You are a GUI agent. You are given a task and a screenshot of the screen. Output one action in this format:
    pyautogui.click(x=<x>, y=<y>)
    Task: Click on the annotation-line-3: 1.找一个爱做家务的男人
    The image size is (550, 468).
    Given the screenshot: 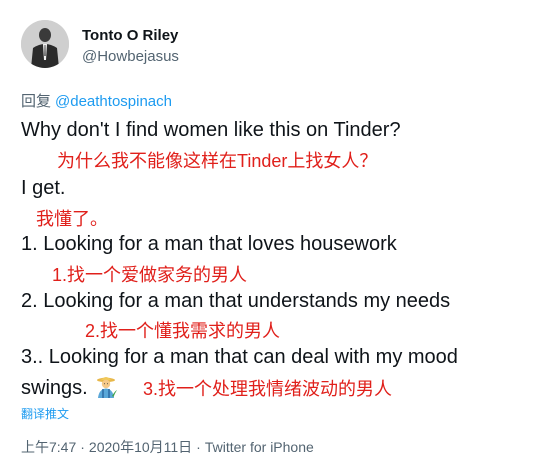 What is the action you would take?
    pyautogui.click(x=150, y=275)
    